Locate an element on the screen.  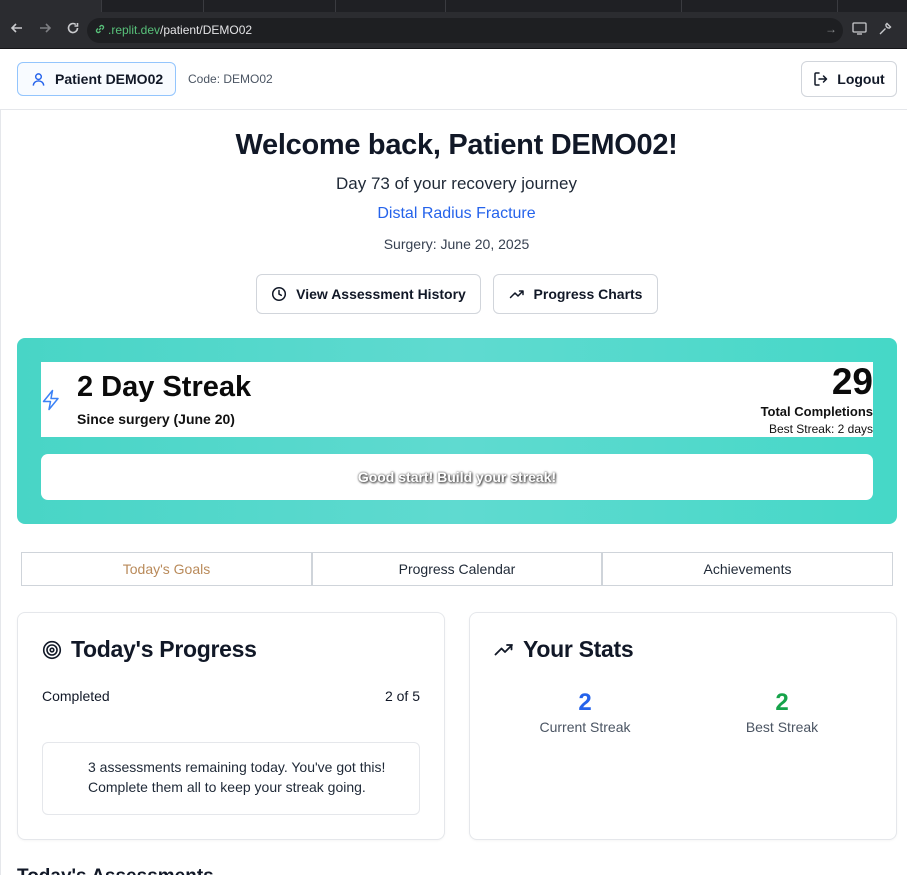
browser-tab-active is located at coordinates (51, 6).